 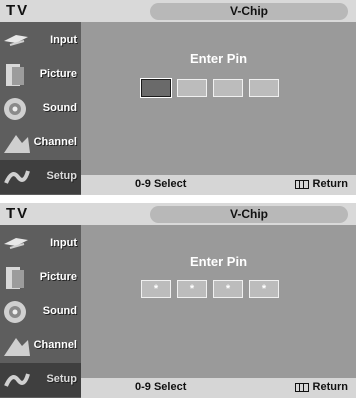 What do you see at coordinates (210, 289) in the screenshot?
I see `pin-input-row: * * * *` at bounding box center [210, 289].